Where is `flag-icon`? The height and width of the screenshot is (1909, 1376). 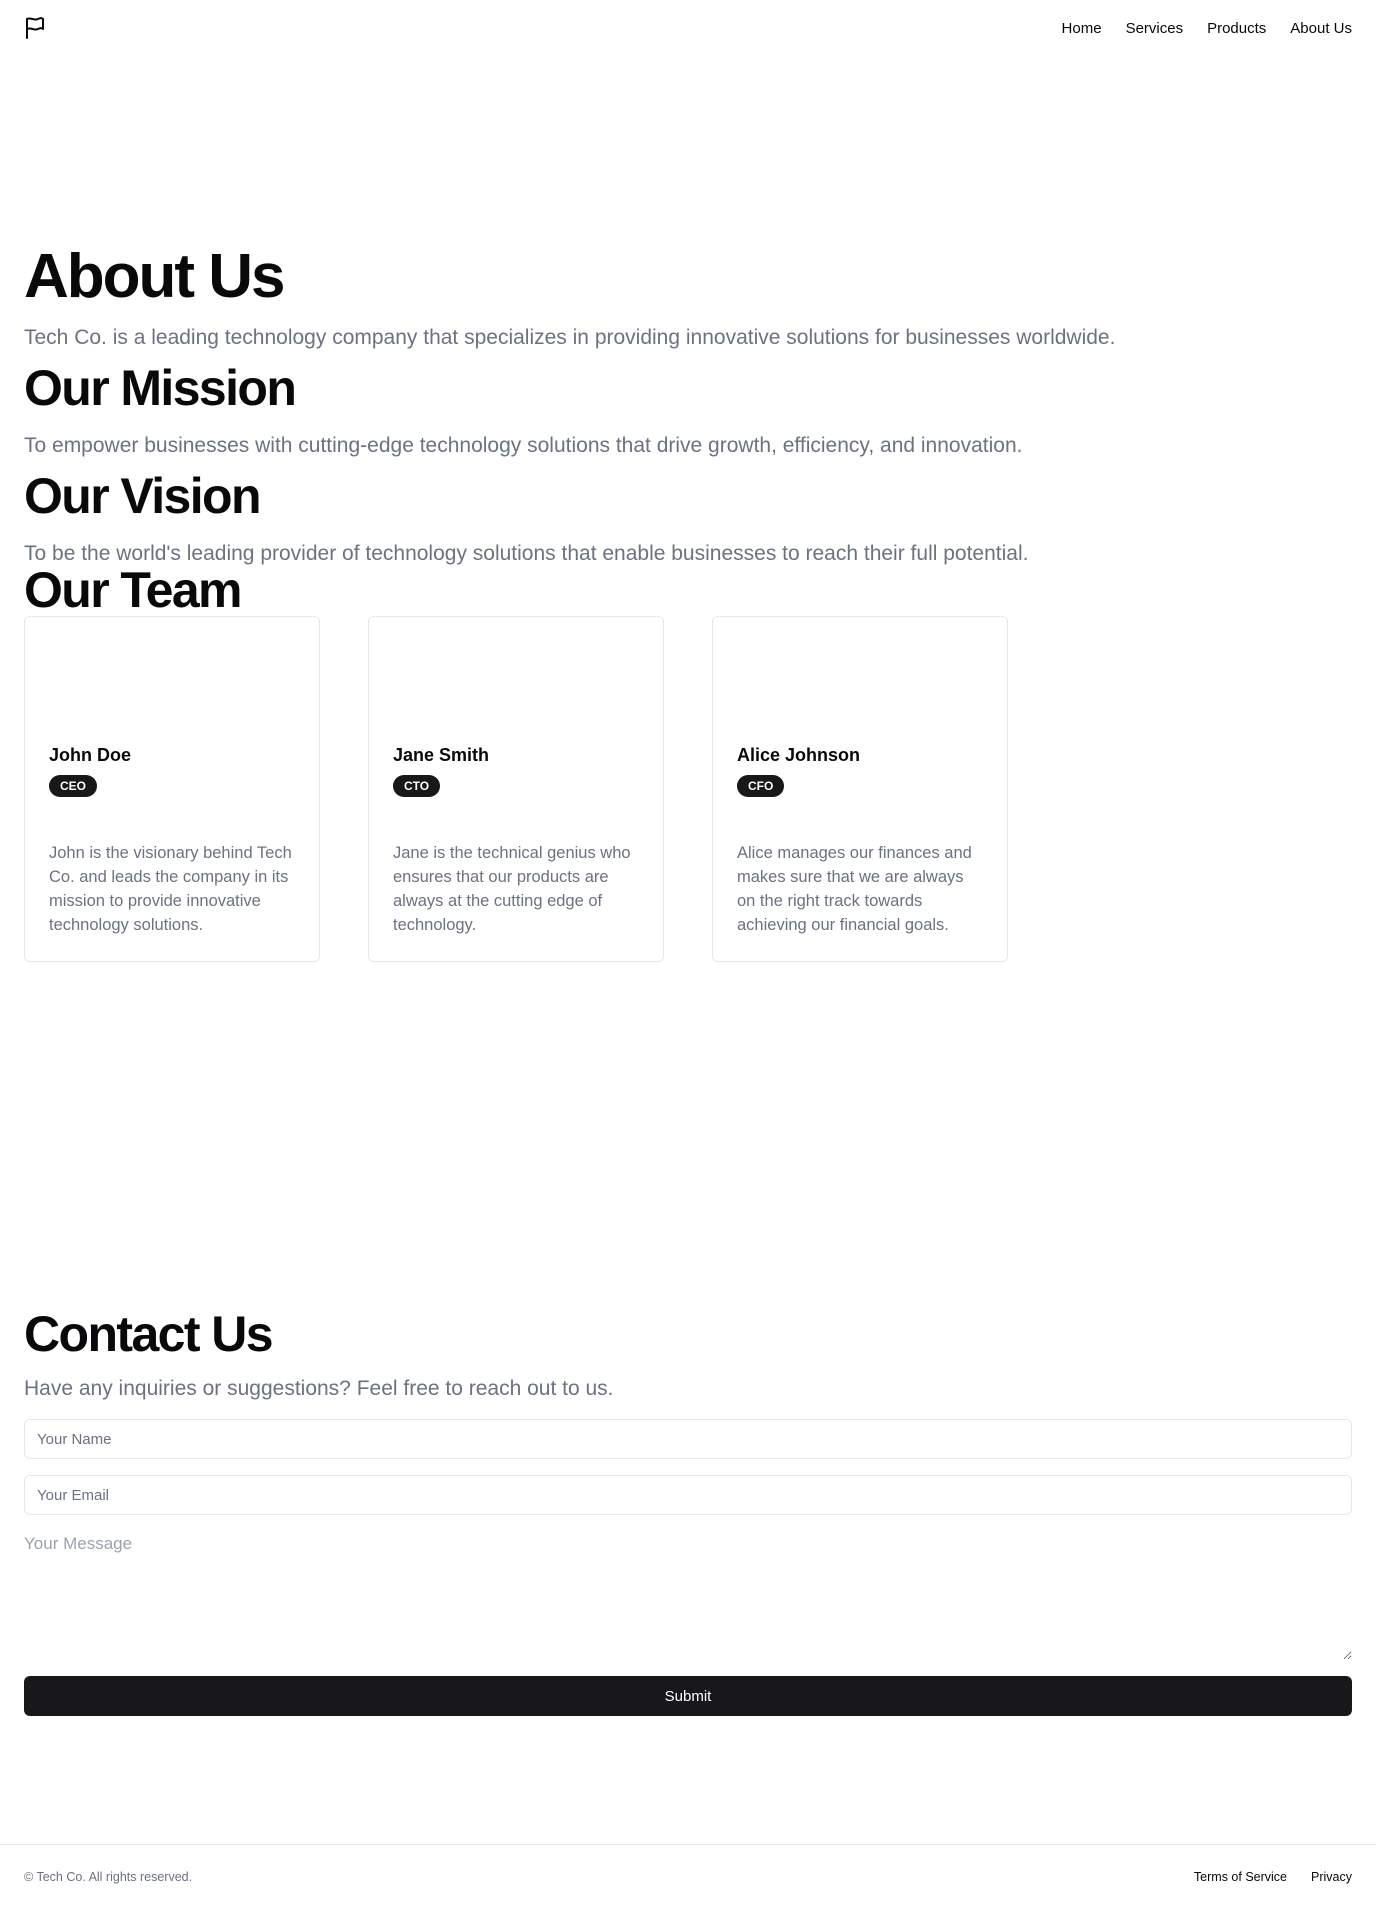
flag-icon is located at coordinates (35, 28).